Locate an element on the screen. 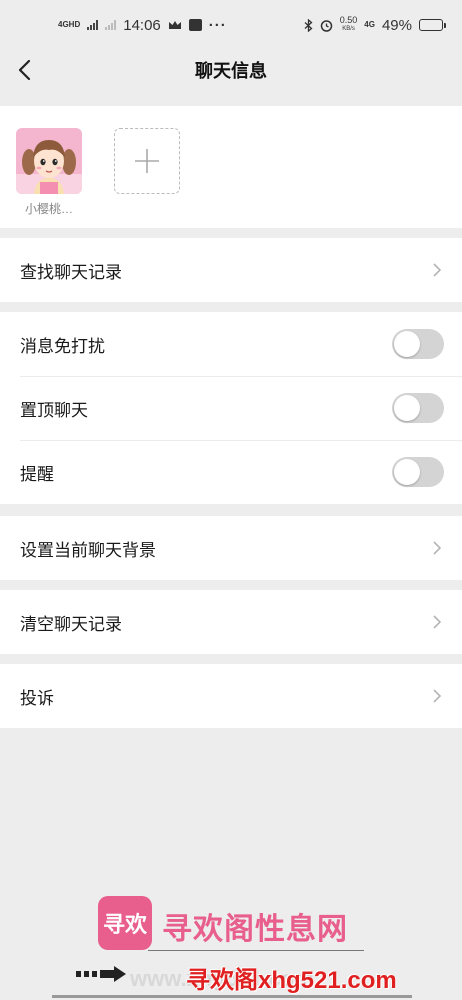 Image resolution: width=462 pixels, height=1000 pixels. search-chat-history-label: 查找聊天记录 is located at coordinates (71, 272).